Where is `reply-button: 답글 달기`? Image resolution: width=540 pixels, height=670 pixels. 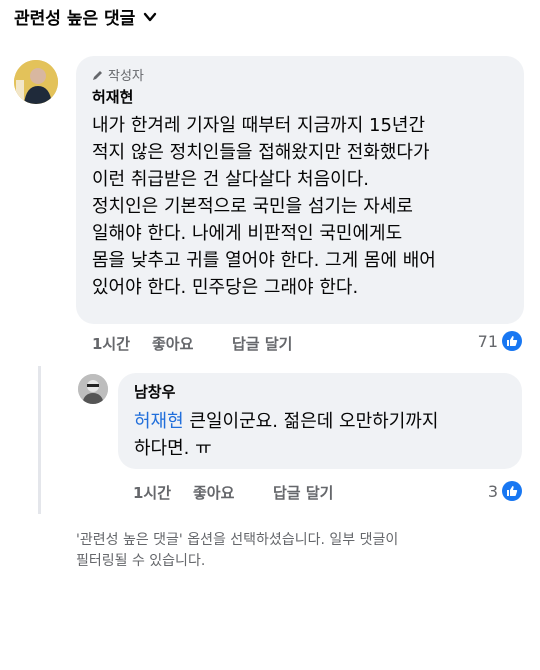
reply-button: 답글 달기 is located at coordinates (272, 343).